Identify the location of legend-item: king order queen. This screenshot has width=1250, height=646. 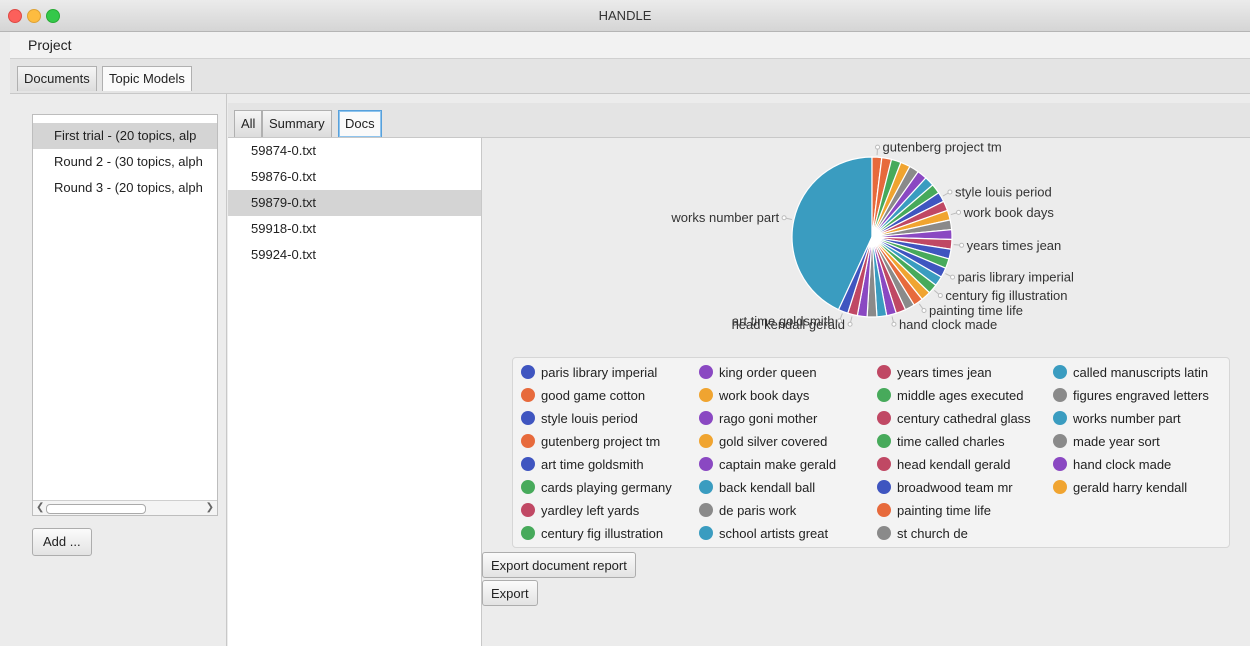
(758, 373).